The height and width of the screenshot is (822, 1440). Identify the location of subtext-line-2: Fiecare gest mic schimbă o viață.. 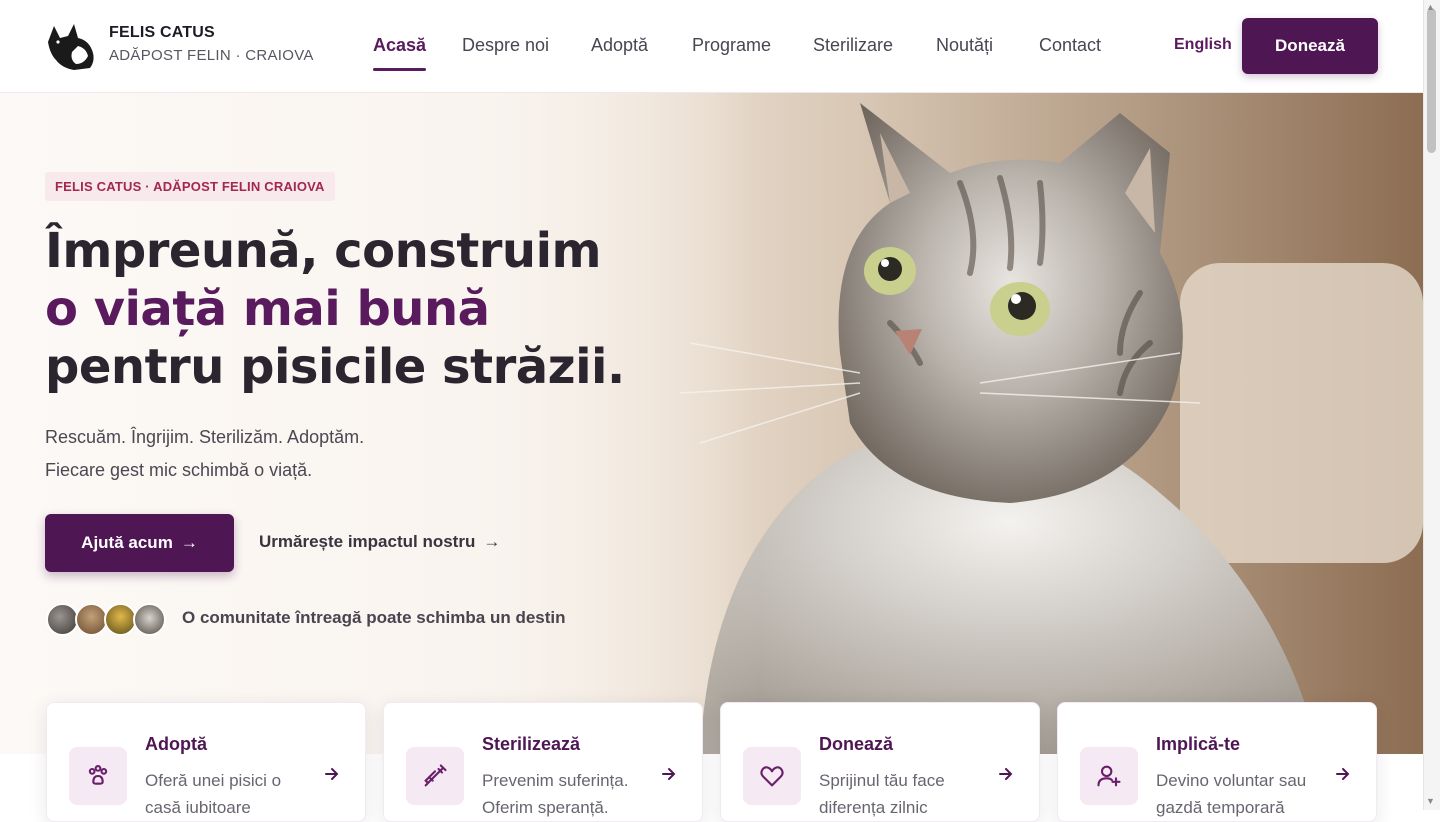
(179, 470).